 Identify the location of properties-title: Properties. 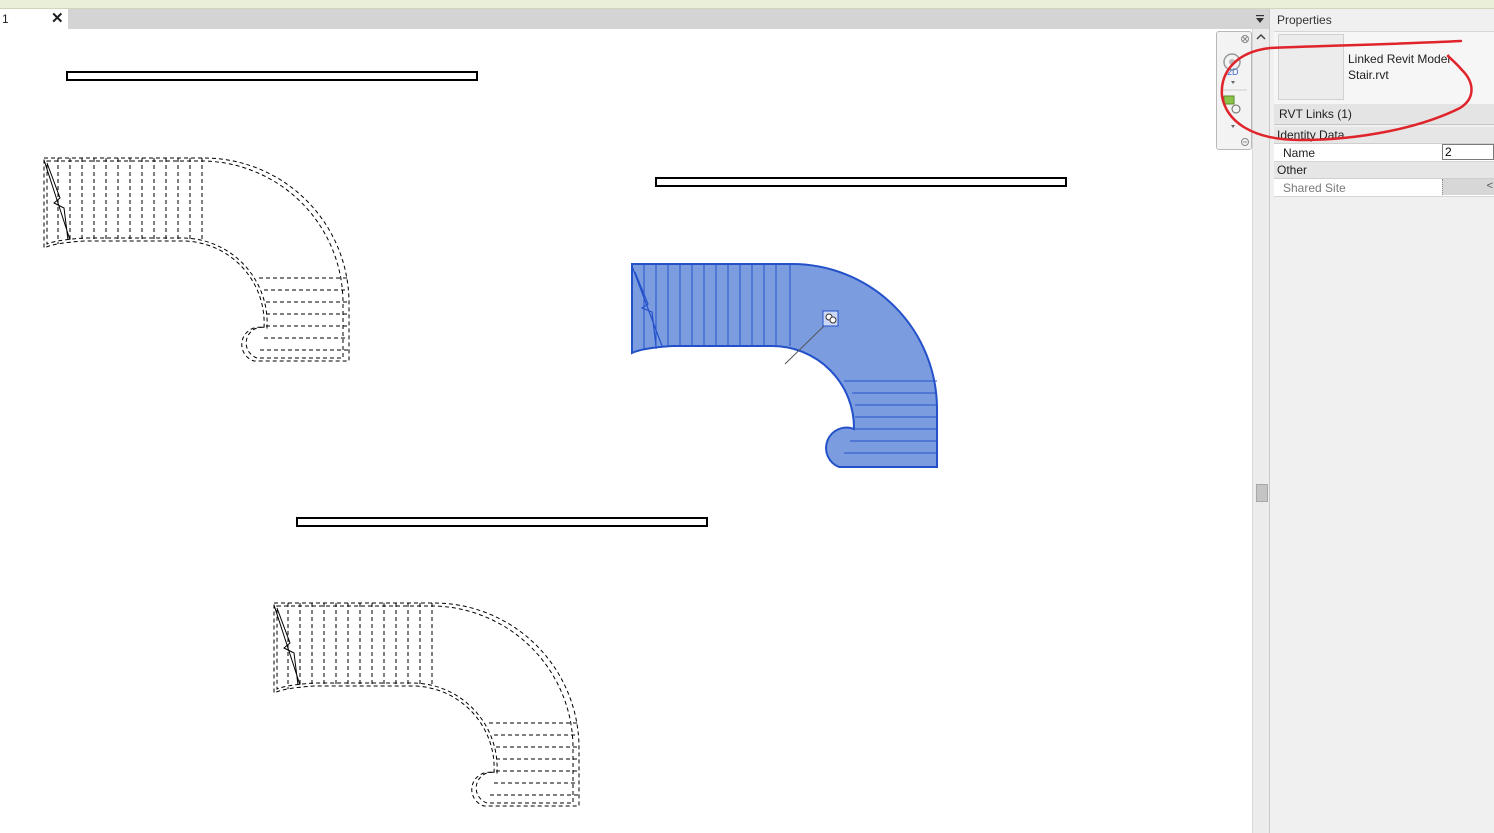
(1304, 20).